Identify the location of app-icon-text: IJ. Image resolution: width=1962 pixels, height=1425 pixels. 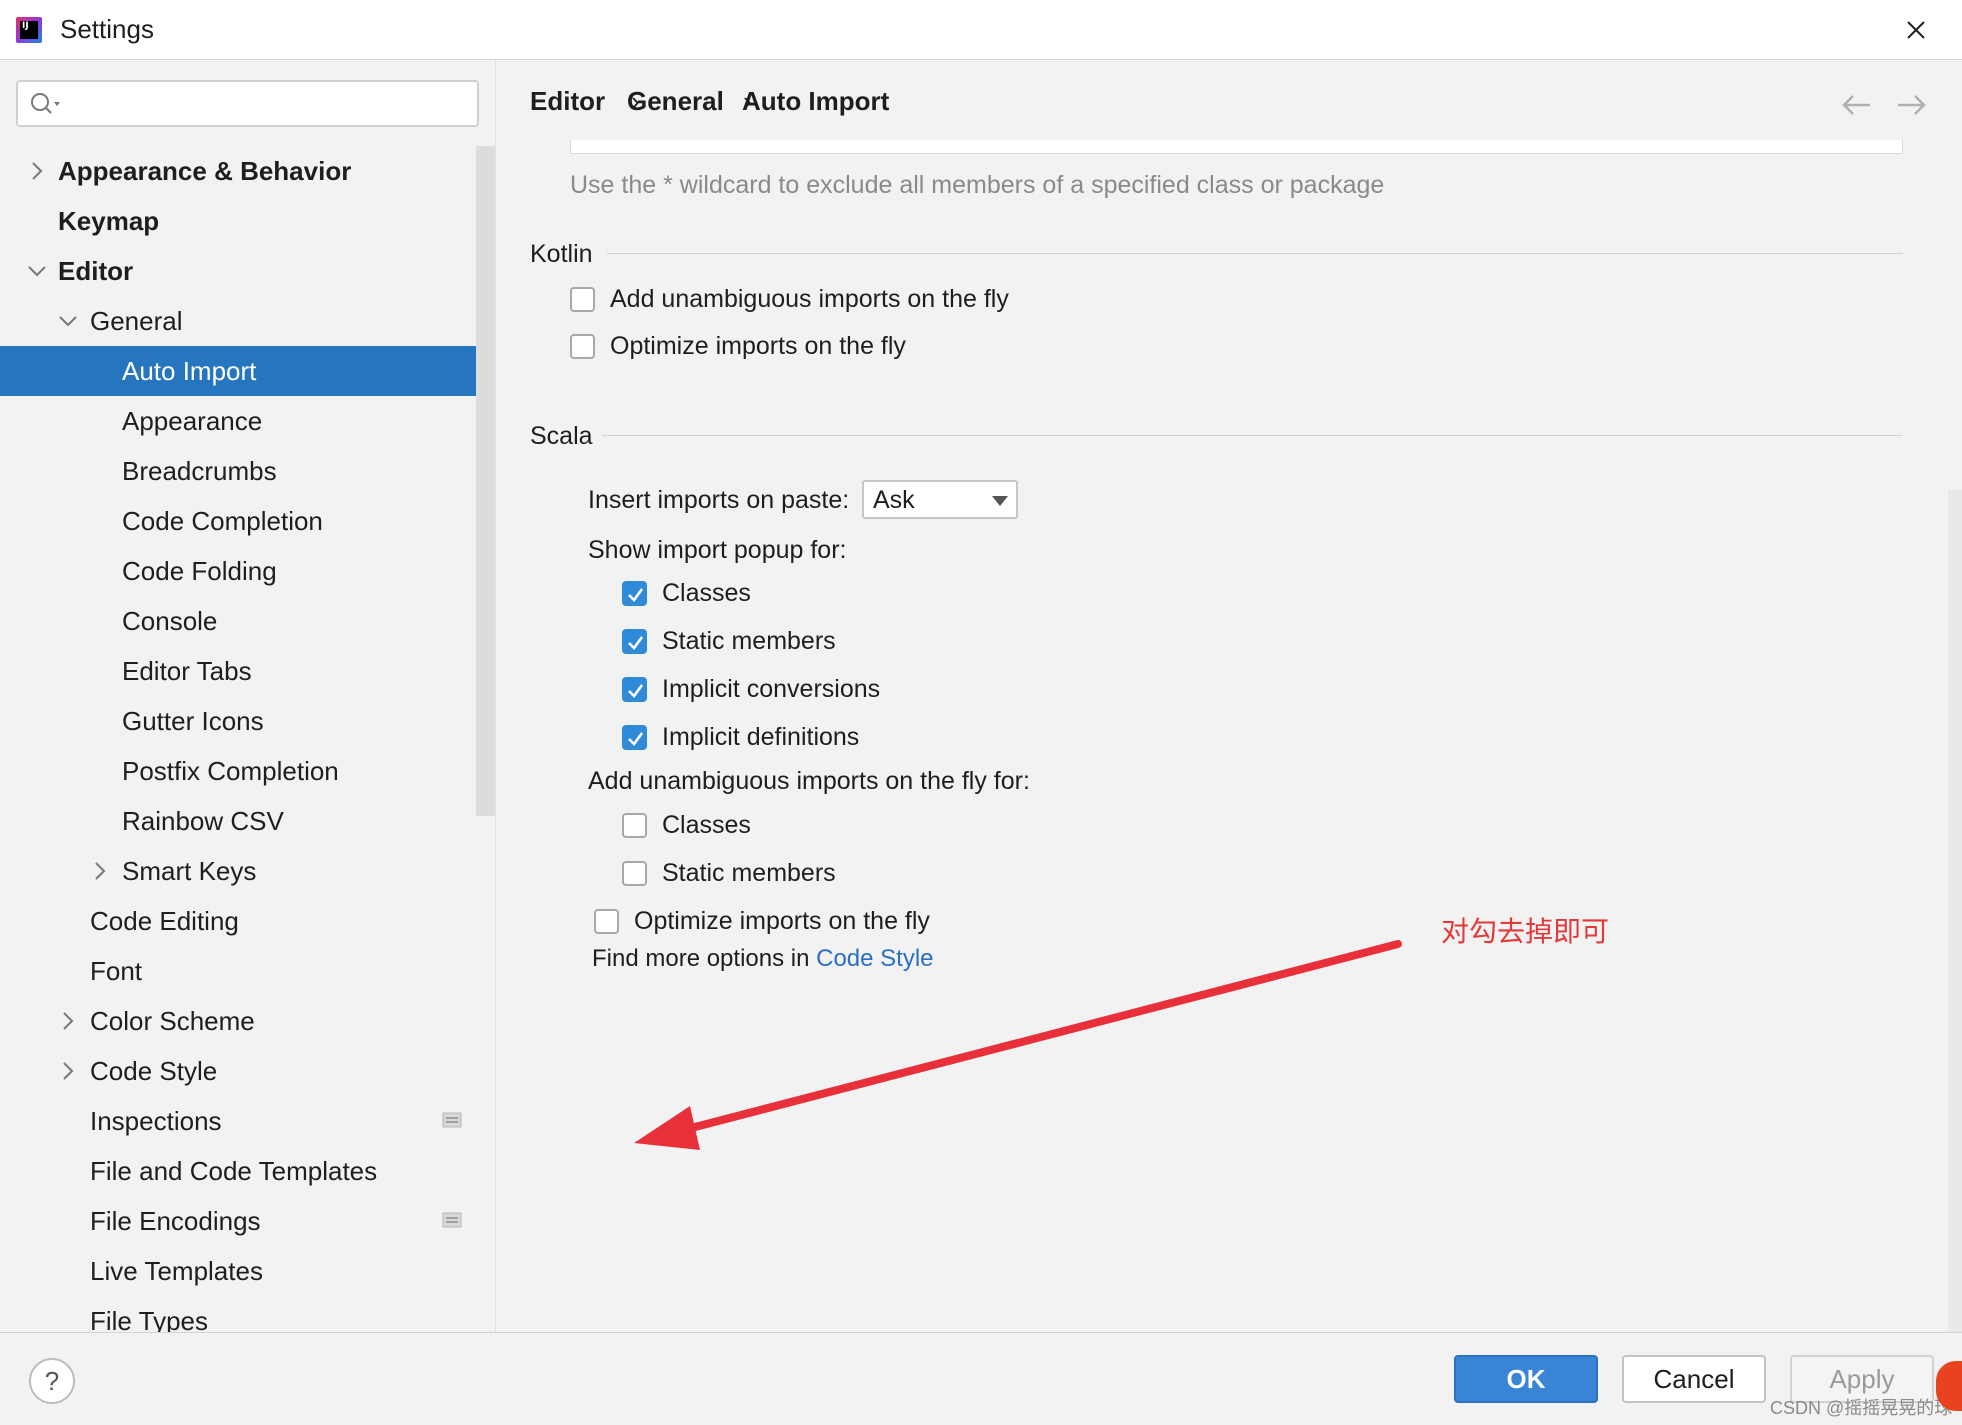
(29, 30).